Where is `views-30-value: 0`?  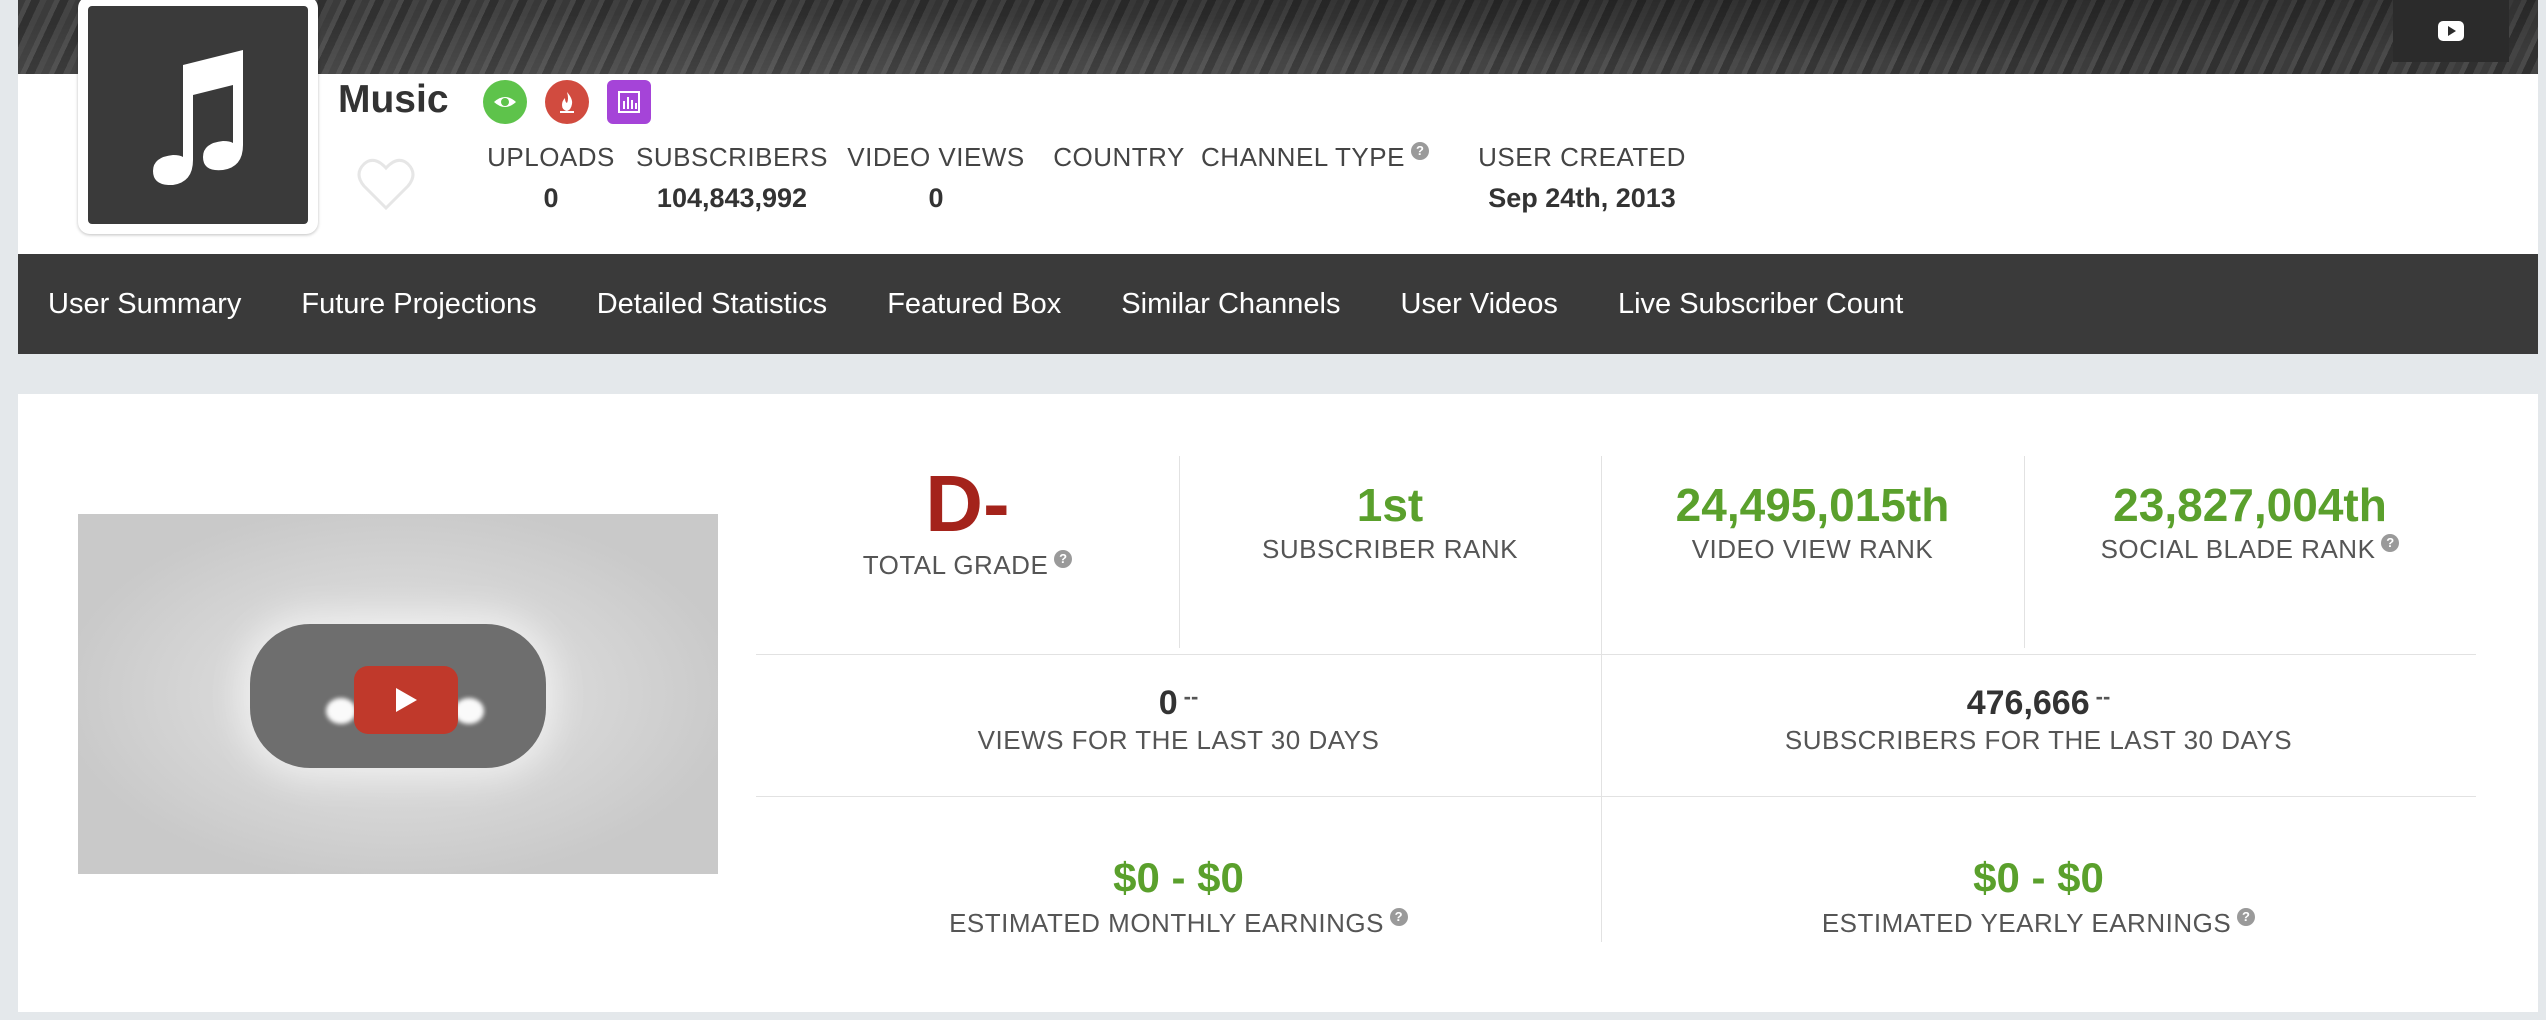 views-30-value: 0 is located at coordinates (1168, 703).